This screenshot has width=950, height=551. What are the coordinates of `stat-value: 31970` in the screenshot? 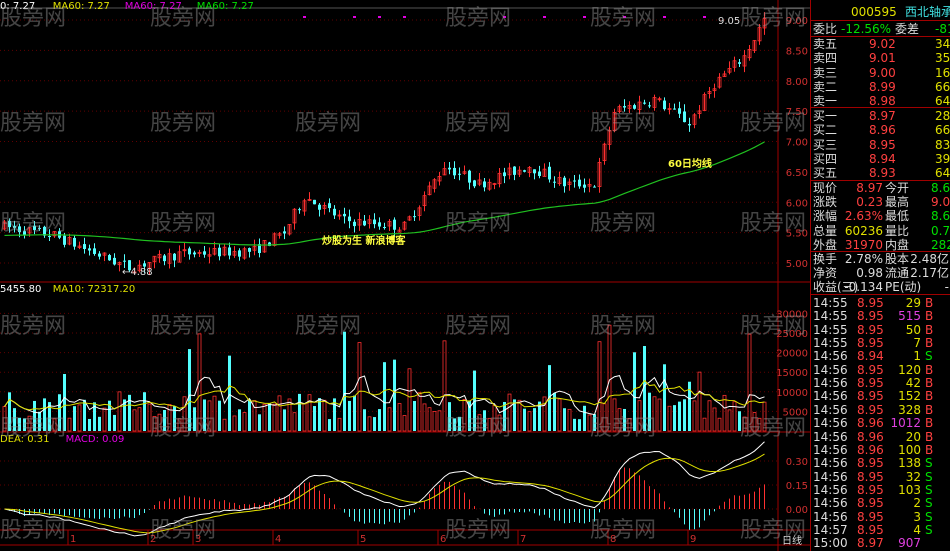 It's located at (863, 244).